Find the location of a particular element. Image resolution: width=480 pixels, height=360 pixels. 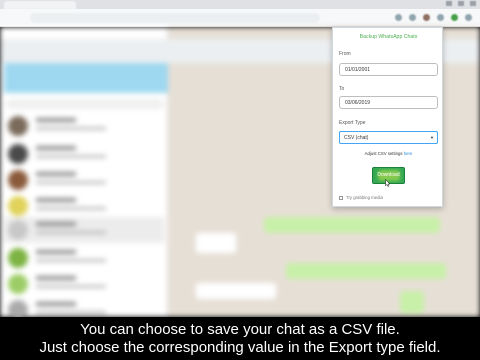

maximize-icon is located at coordinates (461, 3).